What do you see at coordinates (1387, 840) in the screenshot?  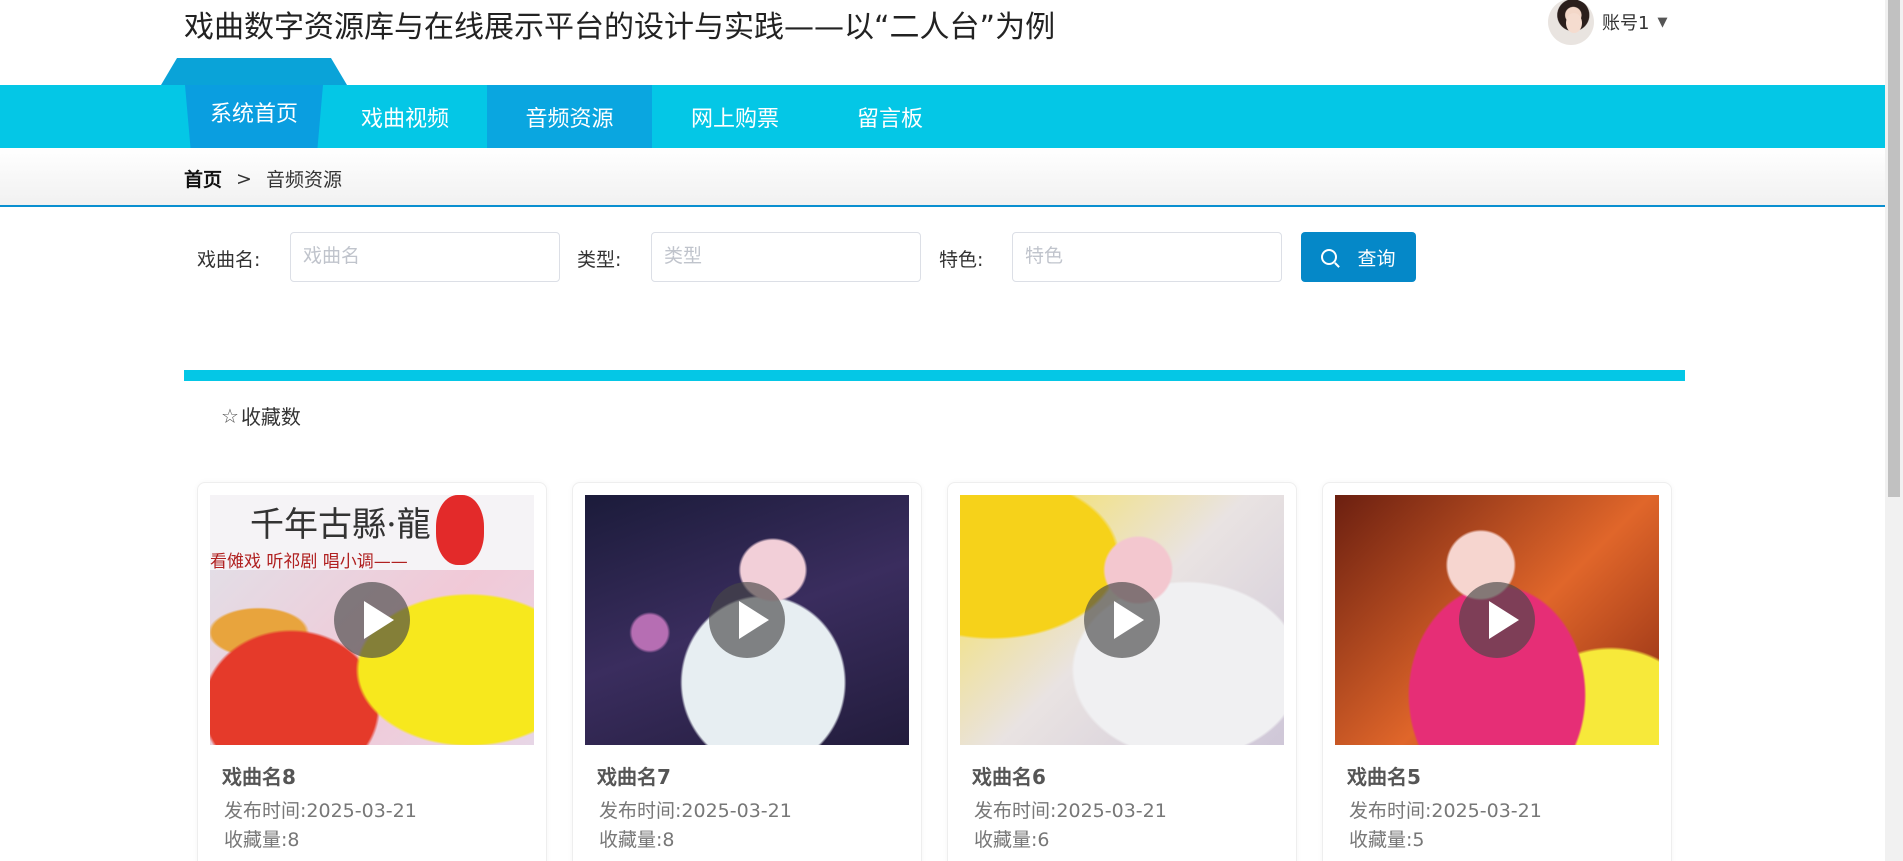 I see `card-favorites: 收藏量:5` at bounding box center [1387, 840].